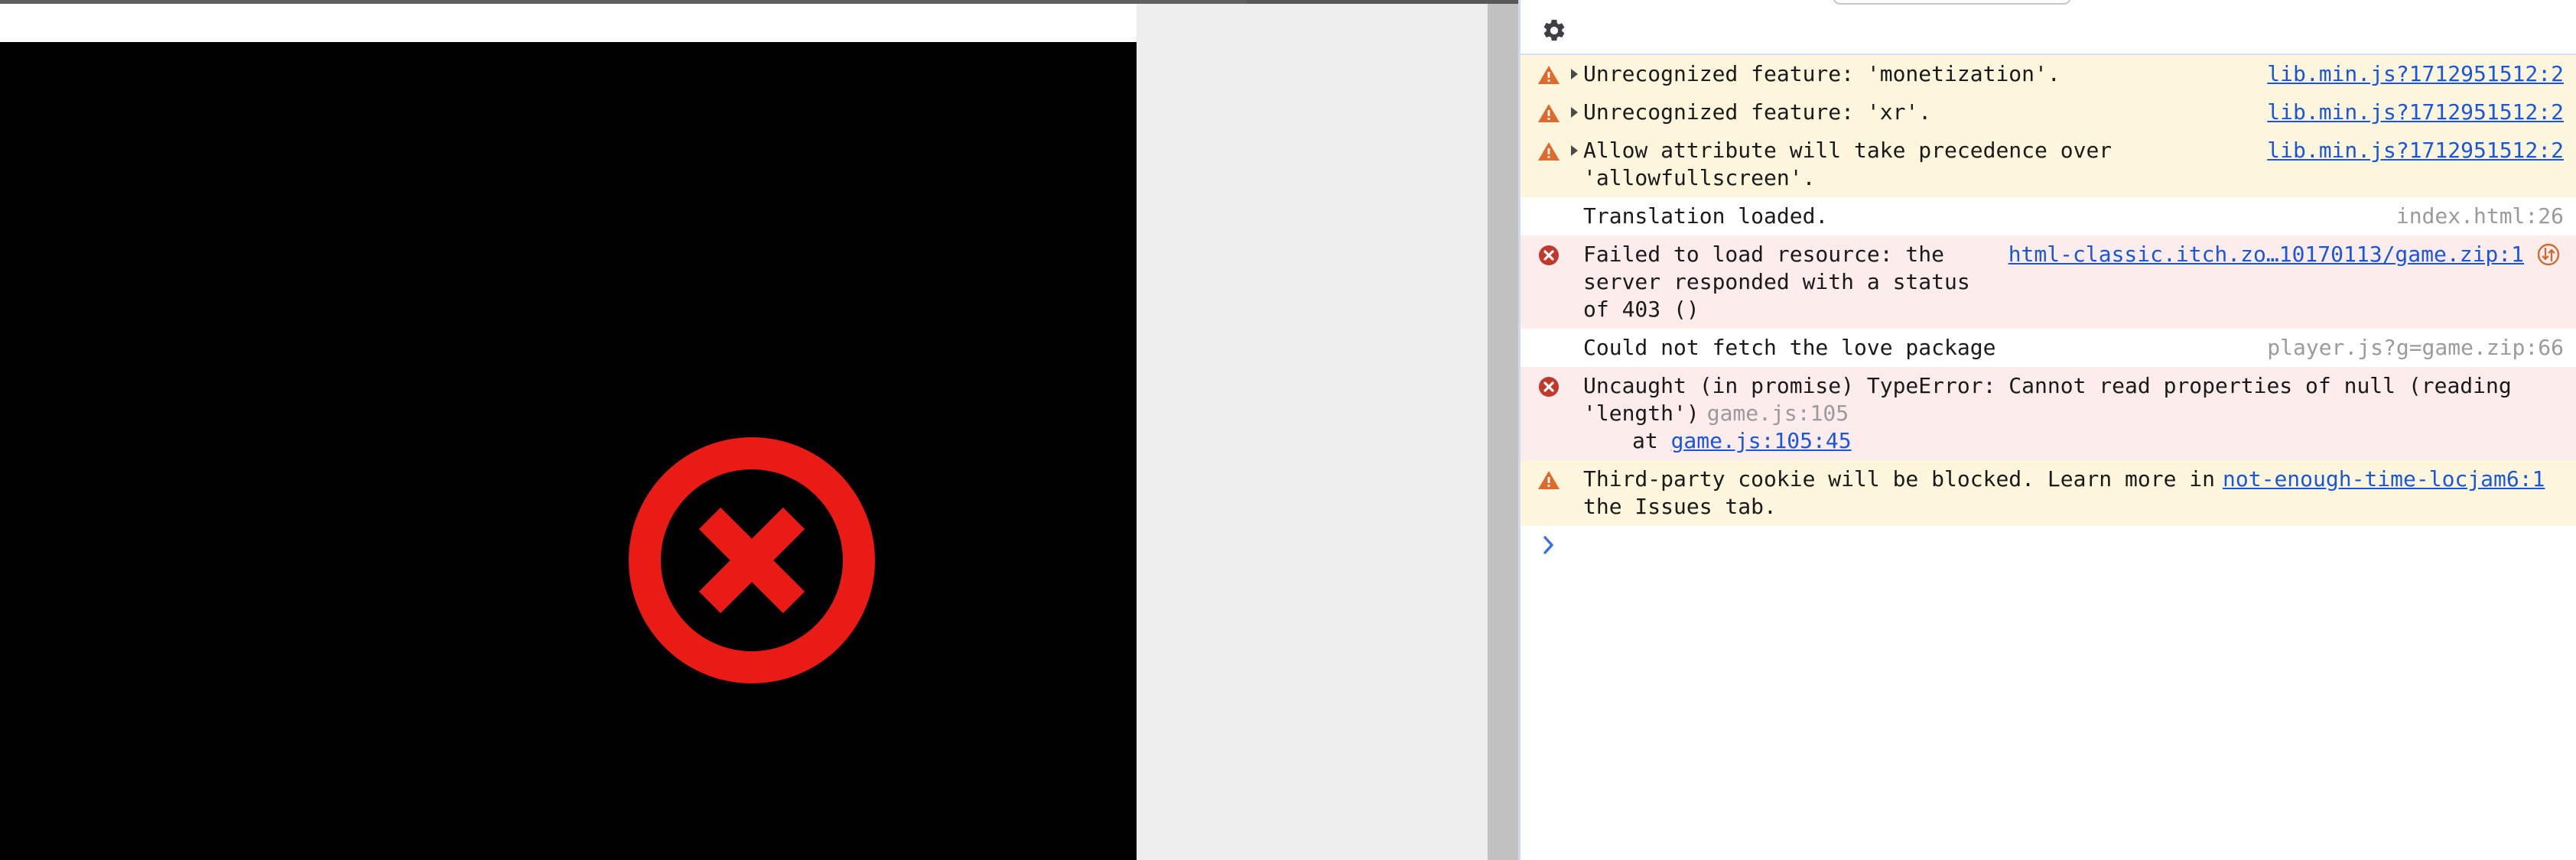 This screenshot has width=2576, height=860. I want to click on console-message-text: Unrecognized feature: 'monetization'., so click(1821, 74).